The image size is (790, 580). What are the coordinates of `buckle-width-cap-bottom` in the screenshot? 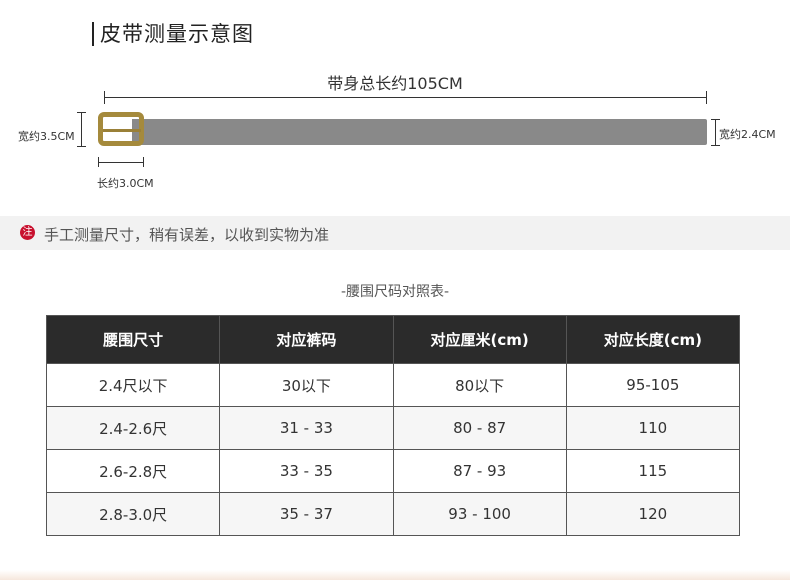 It's located at (81, 146).